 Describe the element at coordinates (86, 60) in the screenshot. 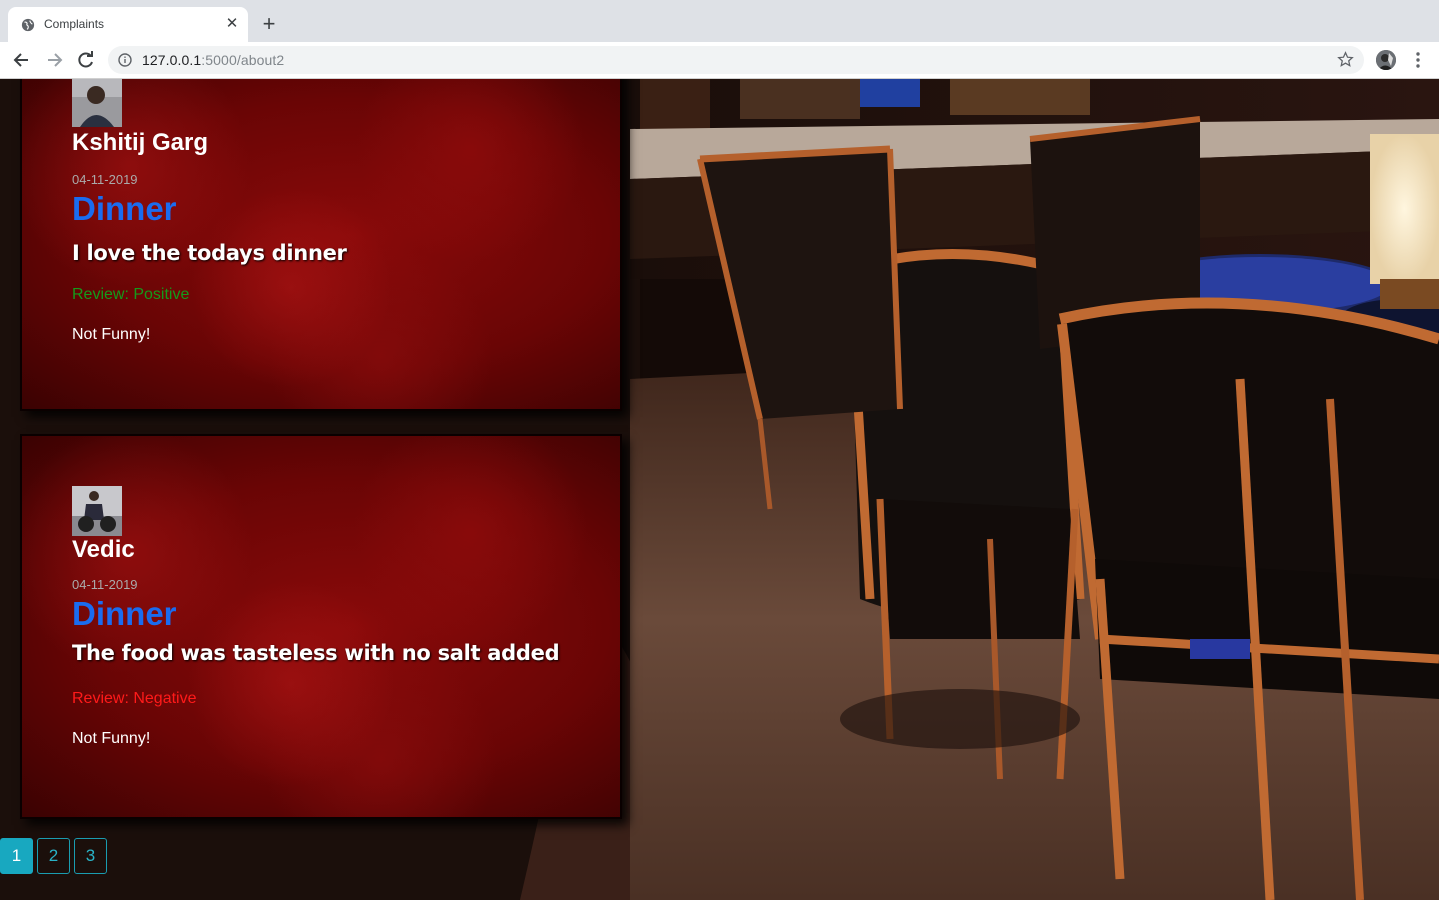

I see `reload-icon` at that location.